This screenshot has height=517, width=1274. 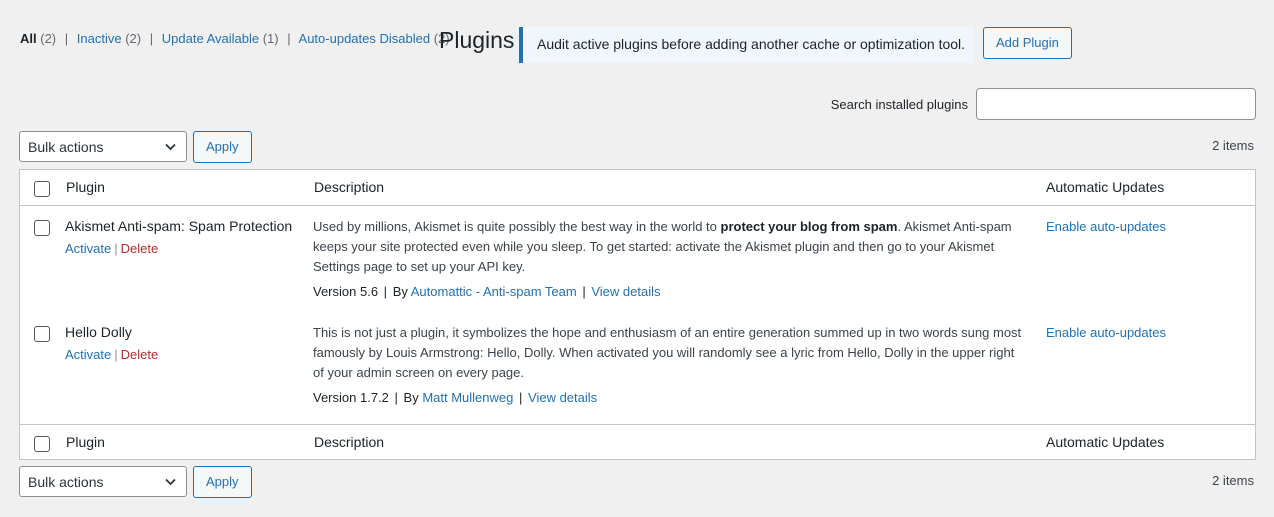 I want to click on plugin-version: Version 5.6, so click(x=346, y=291).